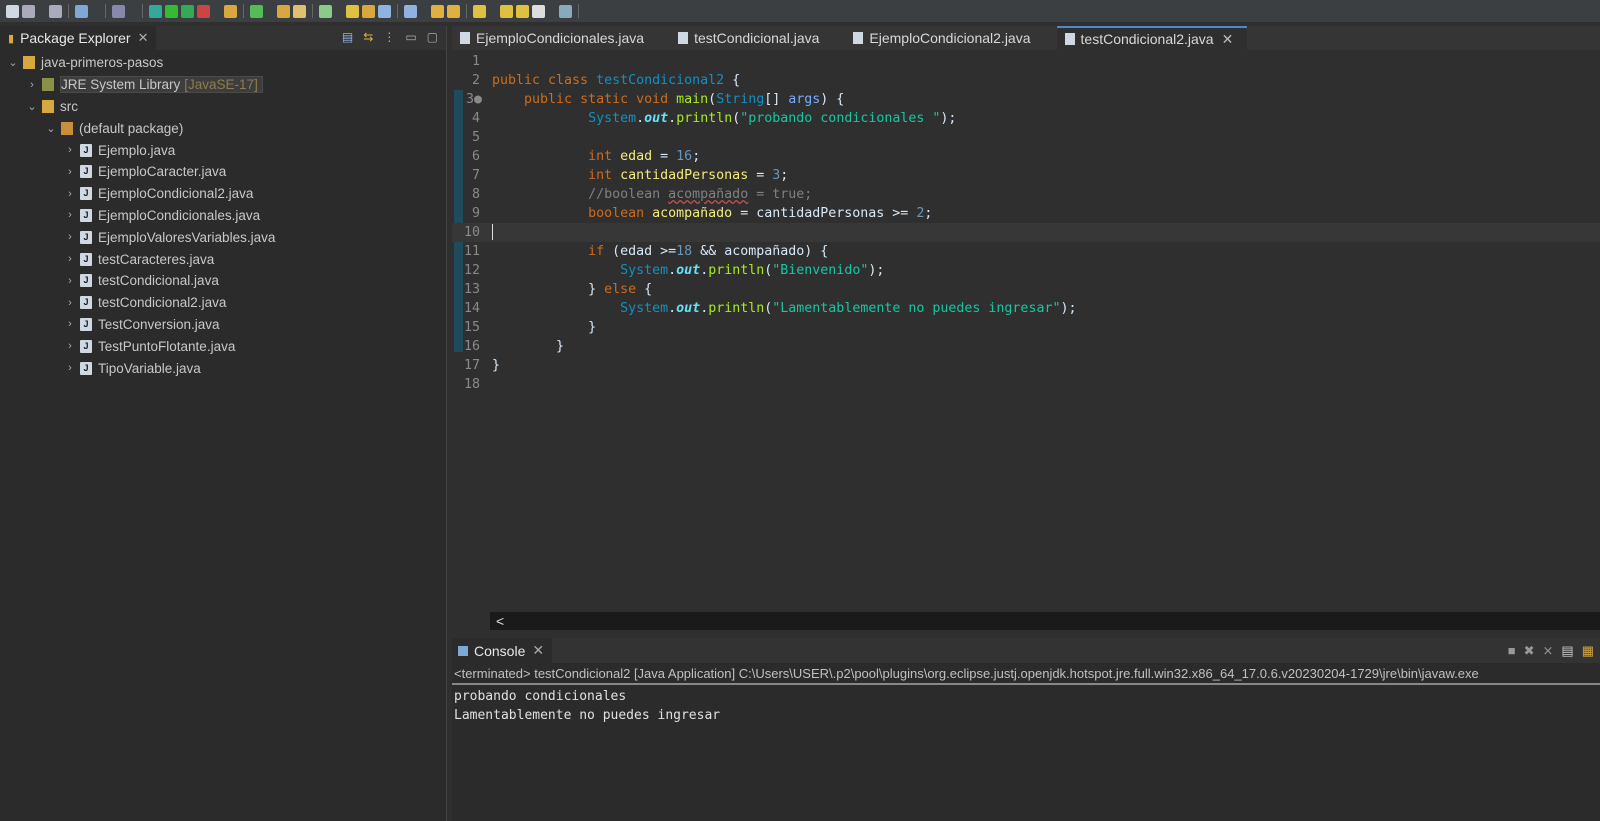 This screenshot has width=1600, height=821. I want to click on toolbar-separator, so click(466, 11).